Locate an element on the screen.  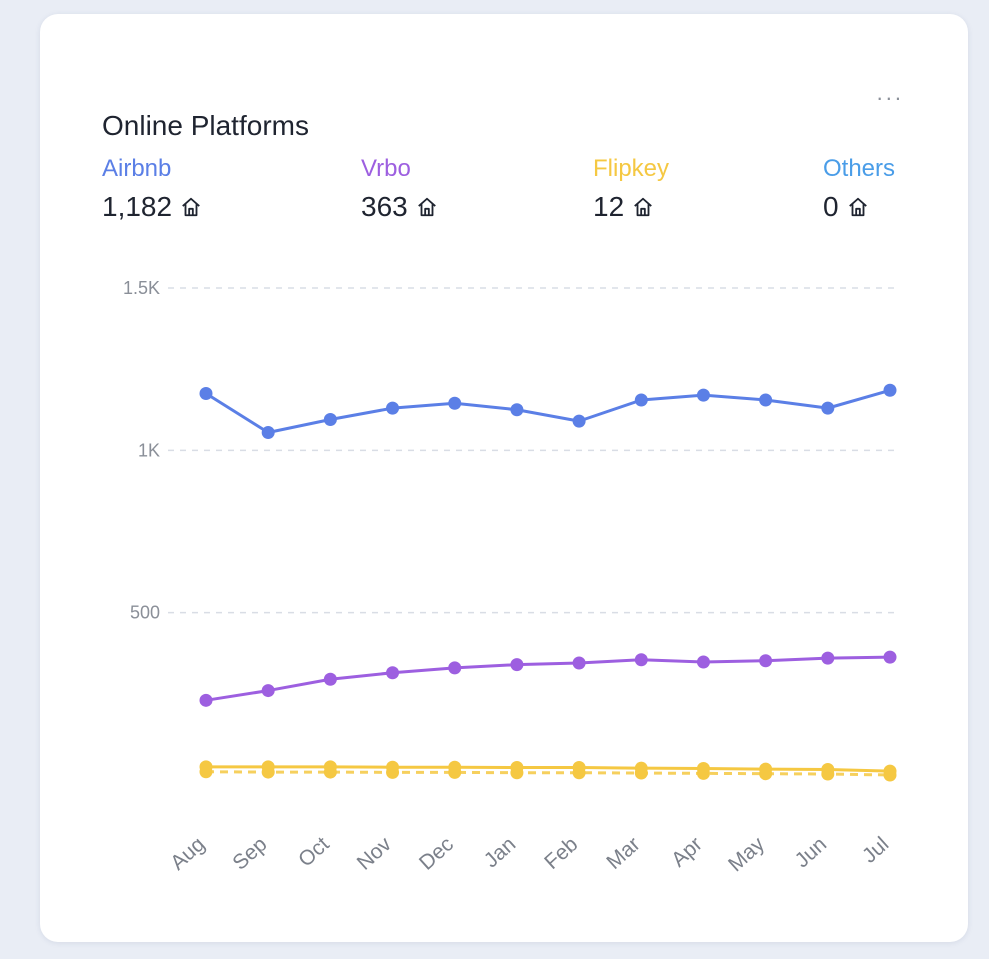
y-tick-label: 500 is located at coordinates (145, 613).